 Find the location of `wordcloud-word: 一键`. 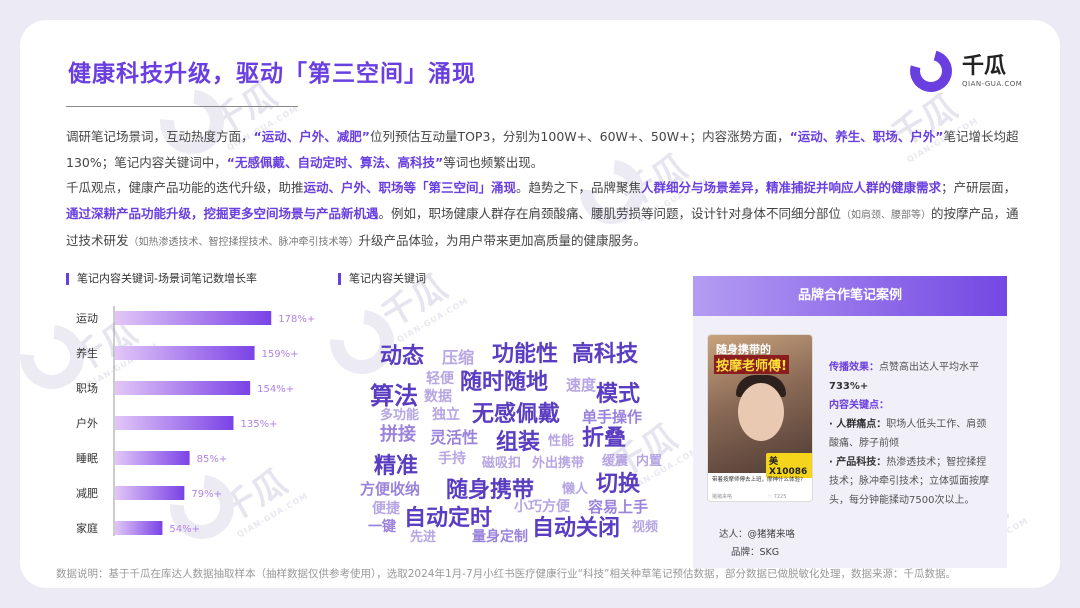

wordcloud-word: 一键 is located at coordinates (382, 527).